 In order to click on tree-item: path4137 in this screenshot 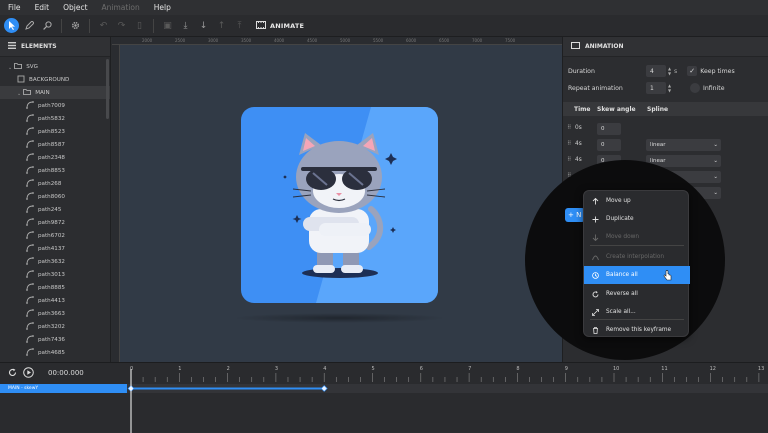, I will do `click(55, 248)`.